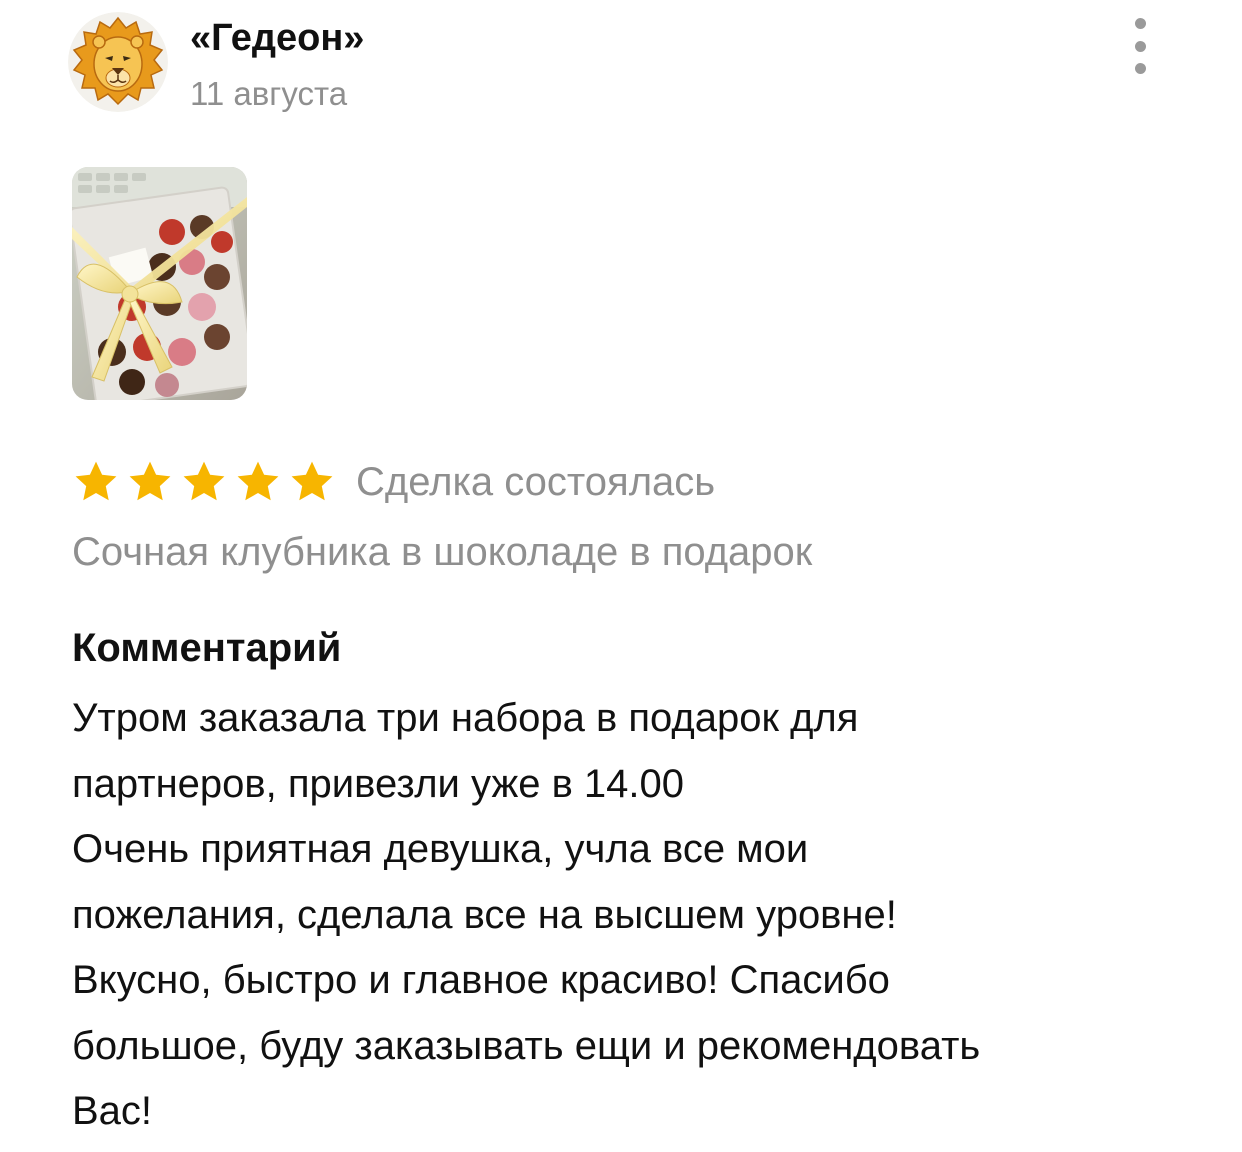 This screenshot has width=1242, height=1152. I want to click on review-photo, so click(159, 283).